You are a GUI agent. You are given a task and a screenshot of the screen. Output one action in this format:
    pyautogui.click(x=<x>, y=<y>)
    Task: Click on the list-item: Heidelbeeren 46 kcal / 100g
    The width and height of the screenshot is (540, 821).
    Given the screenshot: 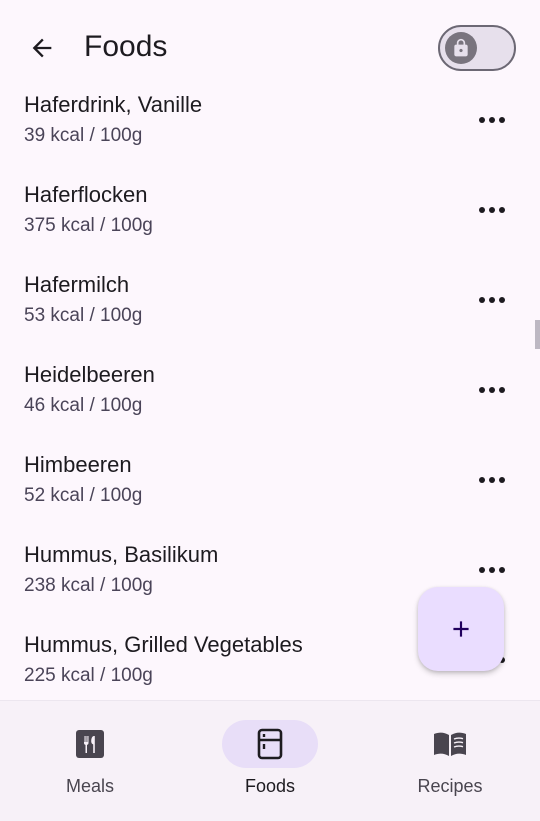 What is the action you would take?
    pyautogui.click(x=270, y=389)
    